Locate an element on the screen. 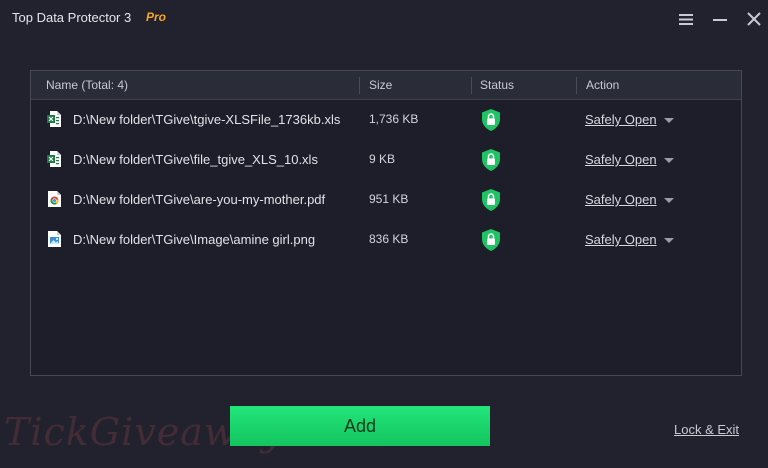 This screenshot has height=468, width=768. menu-icon is located at coordinates (686, 19).